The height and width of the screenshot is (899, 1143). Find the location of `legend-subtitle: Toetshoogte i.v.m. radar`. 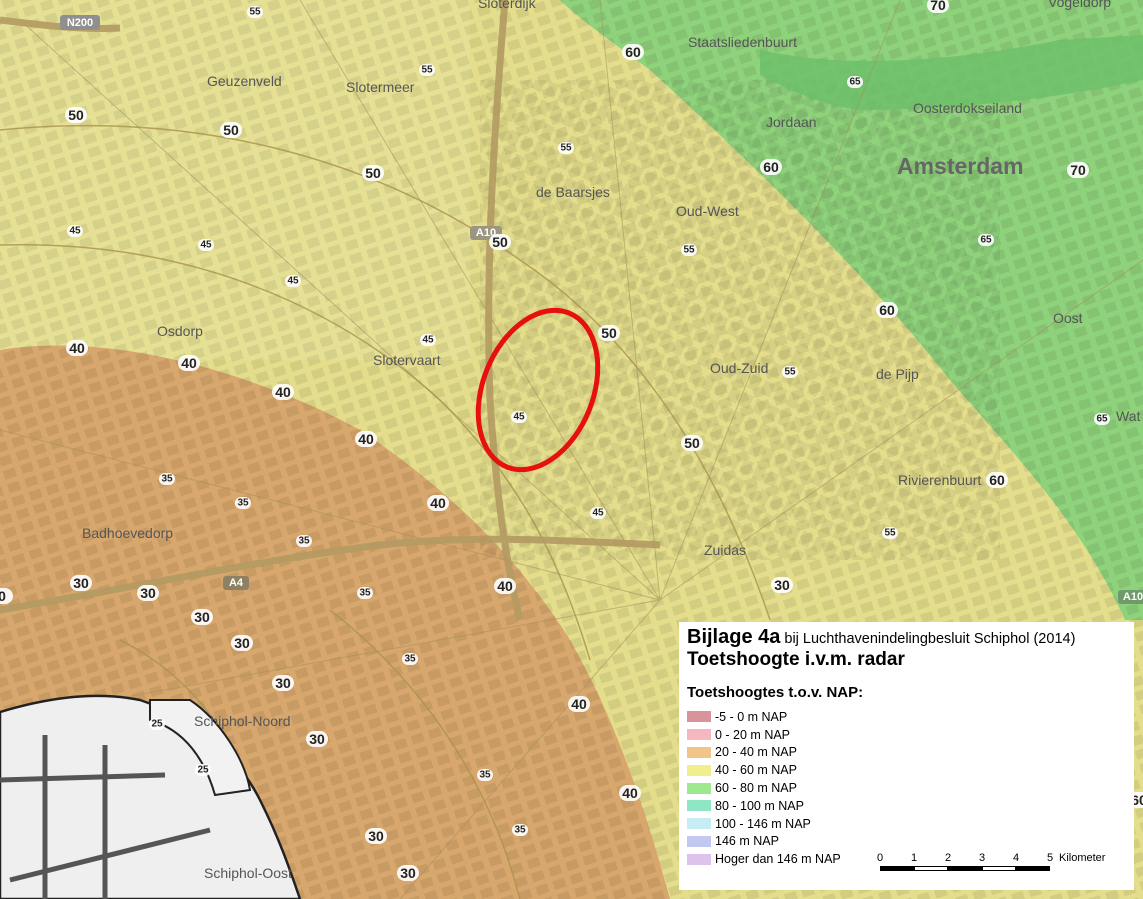

legend-subtitle: Toetshoogte i.v.m. radar is located at coordinates (796, 659).